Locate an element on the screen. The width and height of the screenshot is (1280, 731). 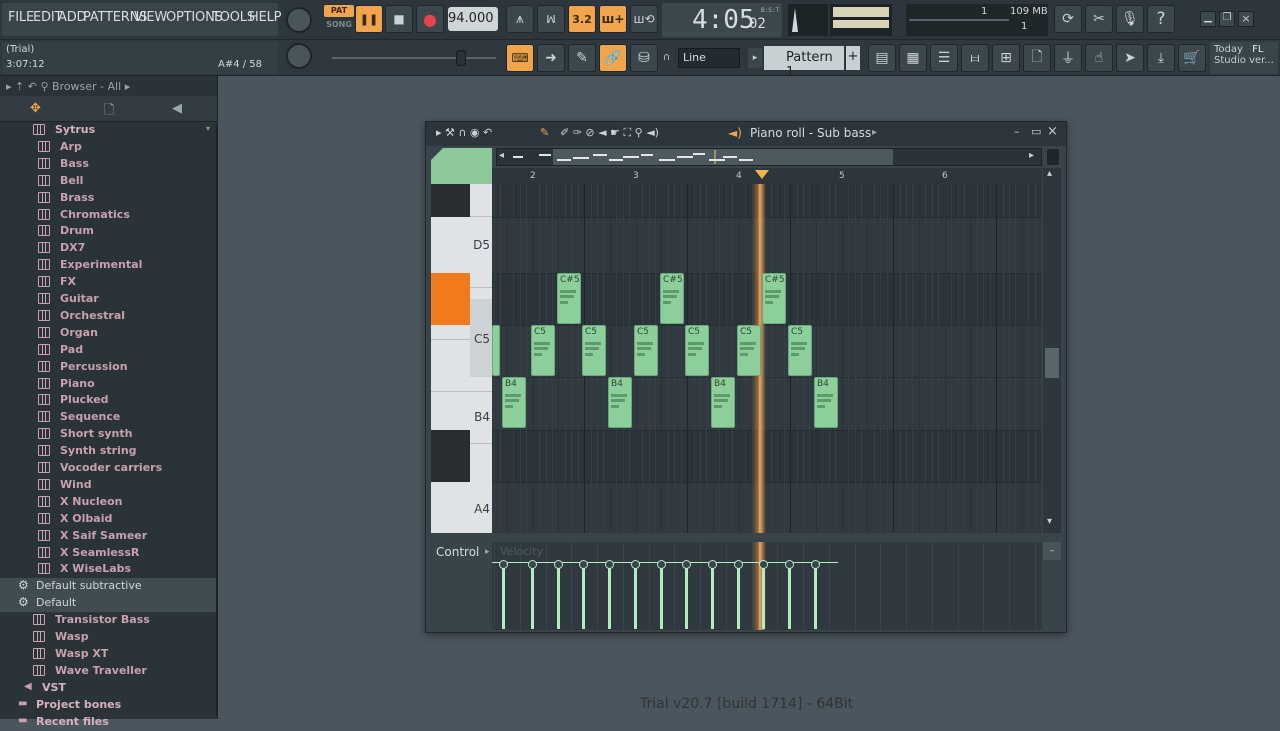
scroll-left-icon: ◂ is located at coordinates (501, 155).